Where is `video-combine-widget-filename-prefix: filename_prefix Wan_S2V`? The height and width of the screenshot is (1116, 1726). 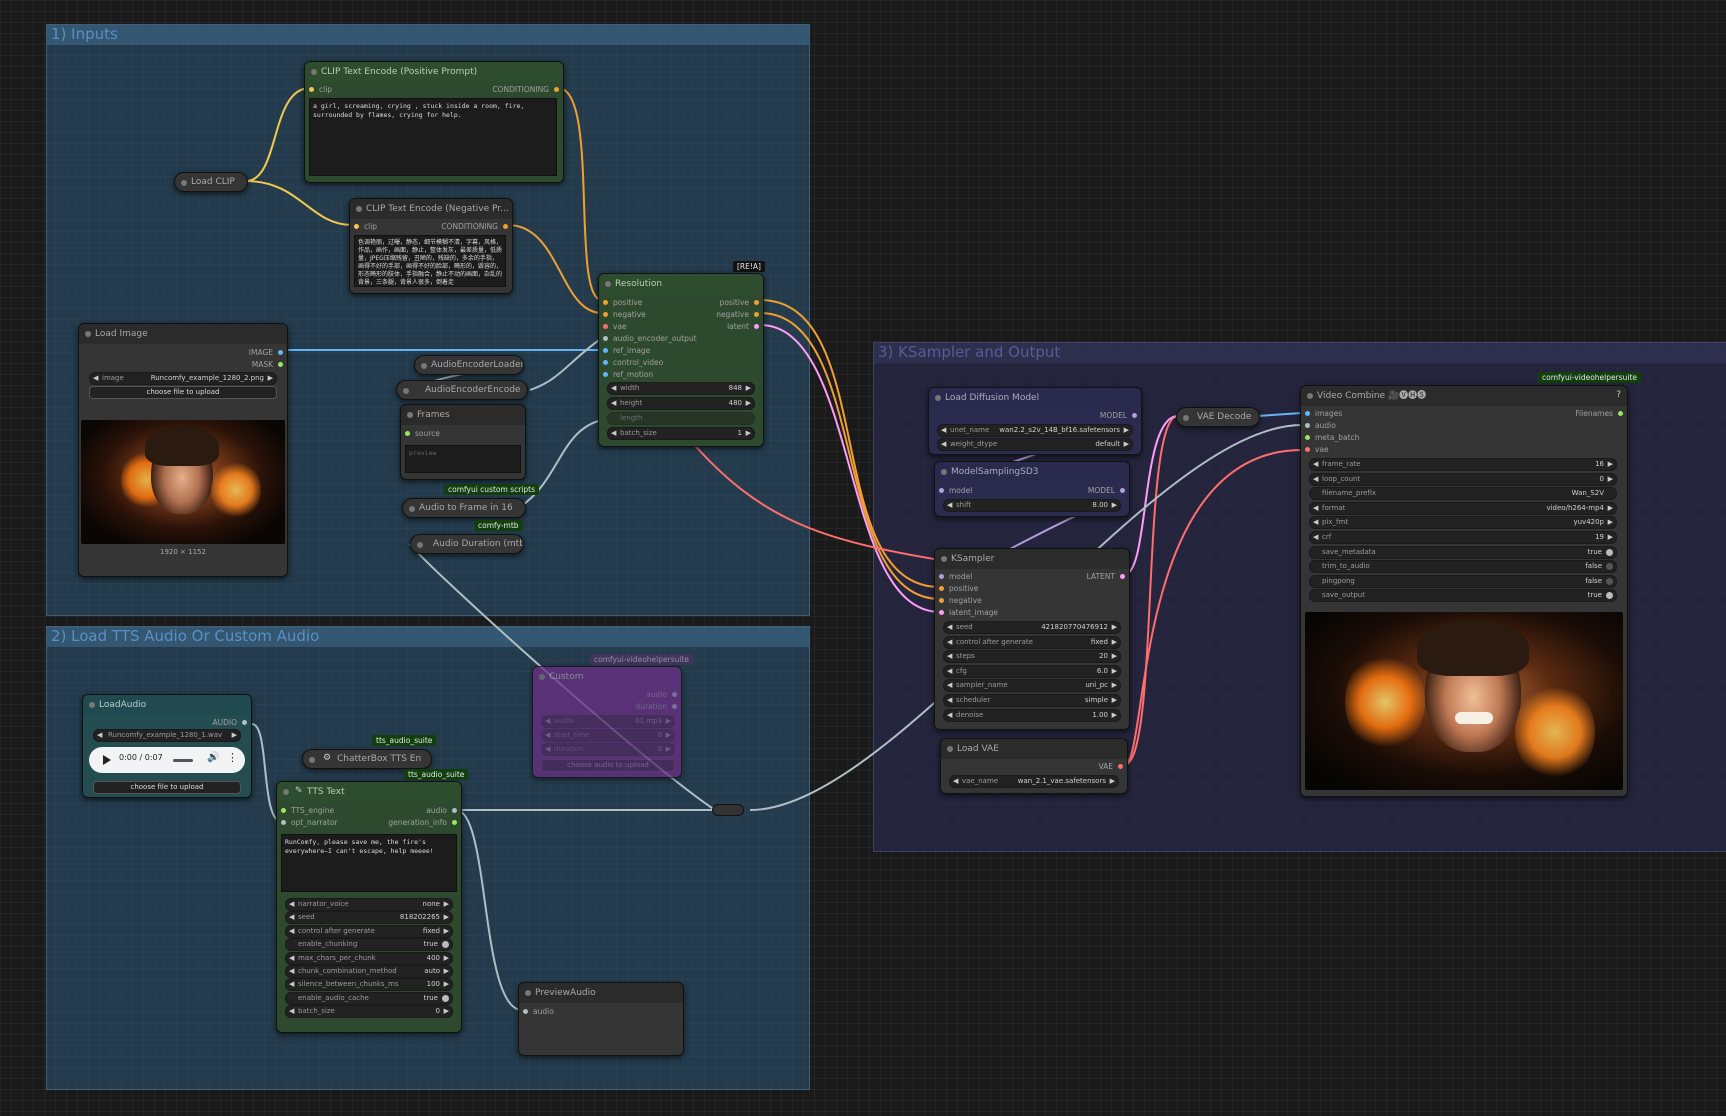
video-combine-widget-filename-prefix: filename_prefix Wan_S2V is located at coordinates (1463, 494).